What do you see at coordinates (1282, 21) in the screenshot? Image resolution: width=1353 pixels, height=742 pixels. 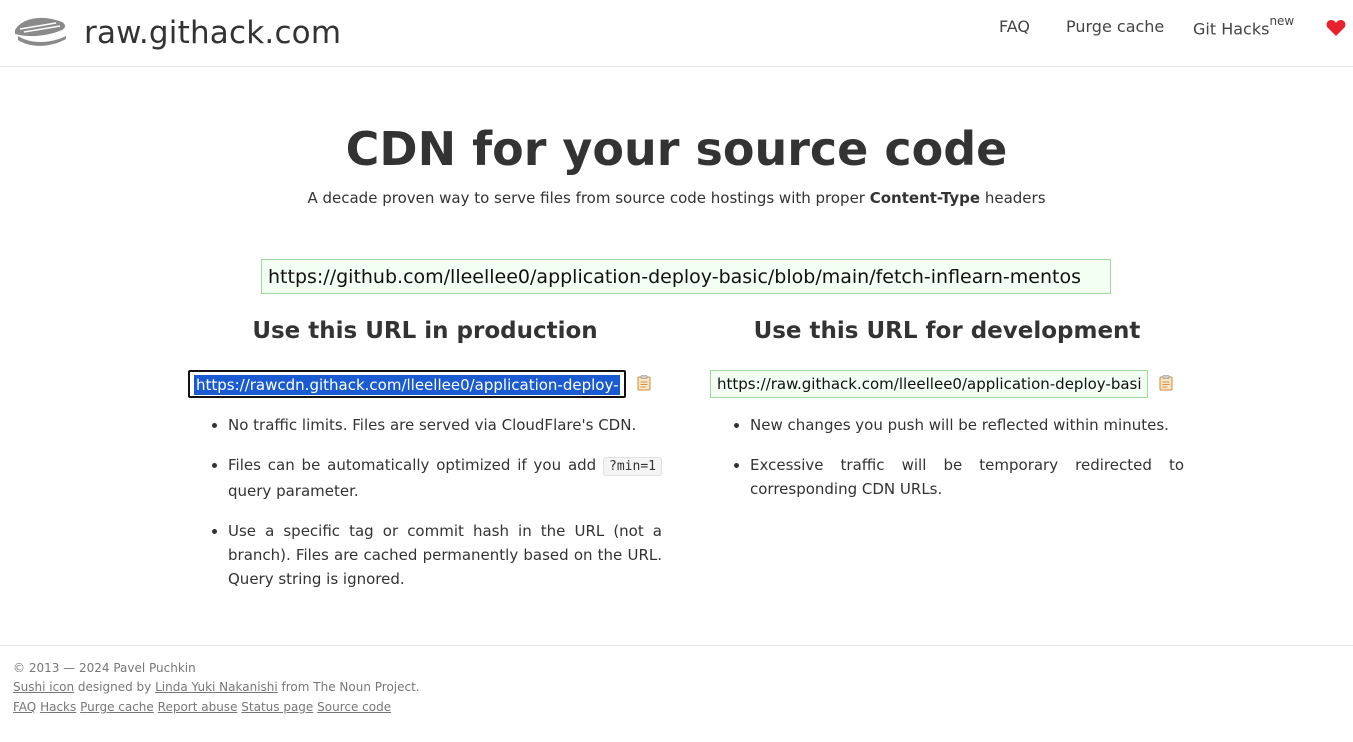 I see `new-badge: new` at bounding box center [1282, 21].